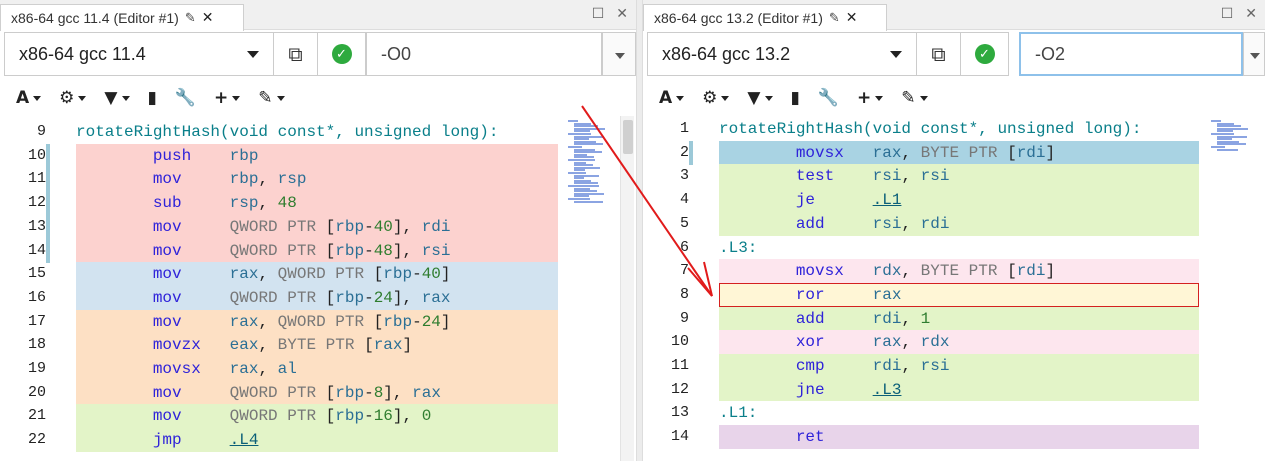 The image size is (1265, 461). What do you see at coordinates (627, 288) in the screenshot?
I see `scrollbar` at bounding box center [627, 288].